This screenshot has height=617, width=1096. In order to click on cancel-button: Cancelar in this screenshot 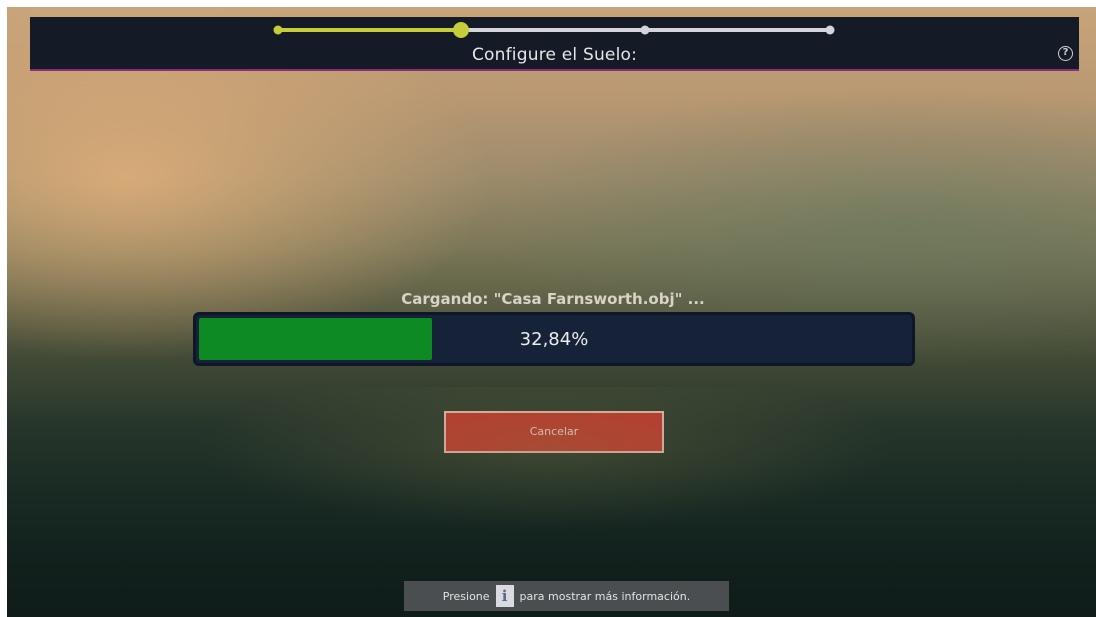, I will do `click(554, 432)`.